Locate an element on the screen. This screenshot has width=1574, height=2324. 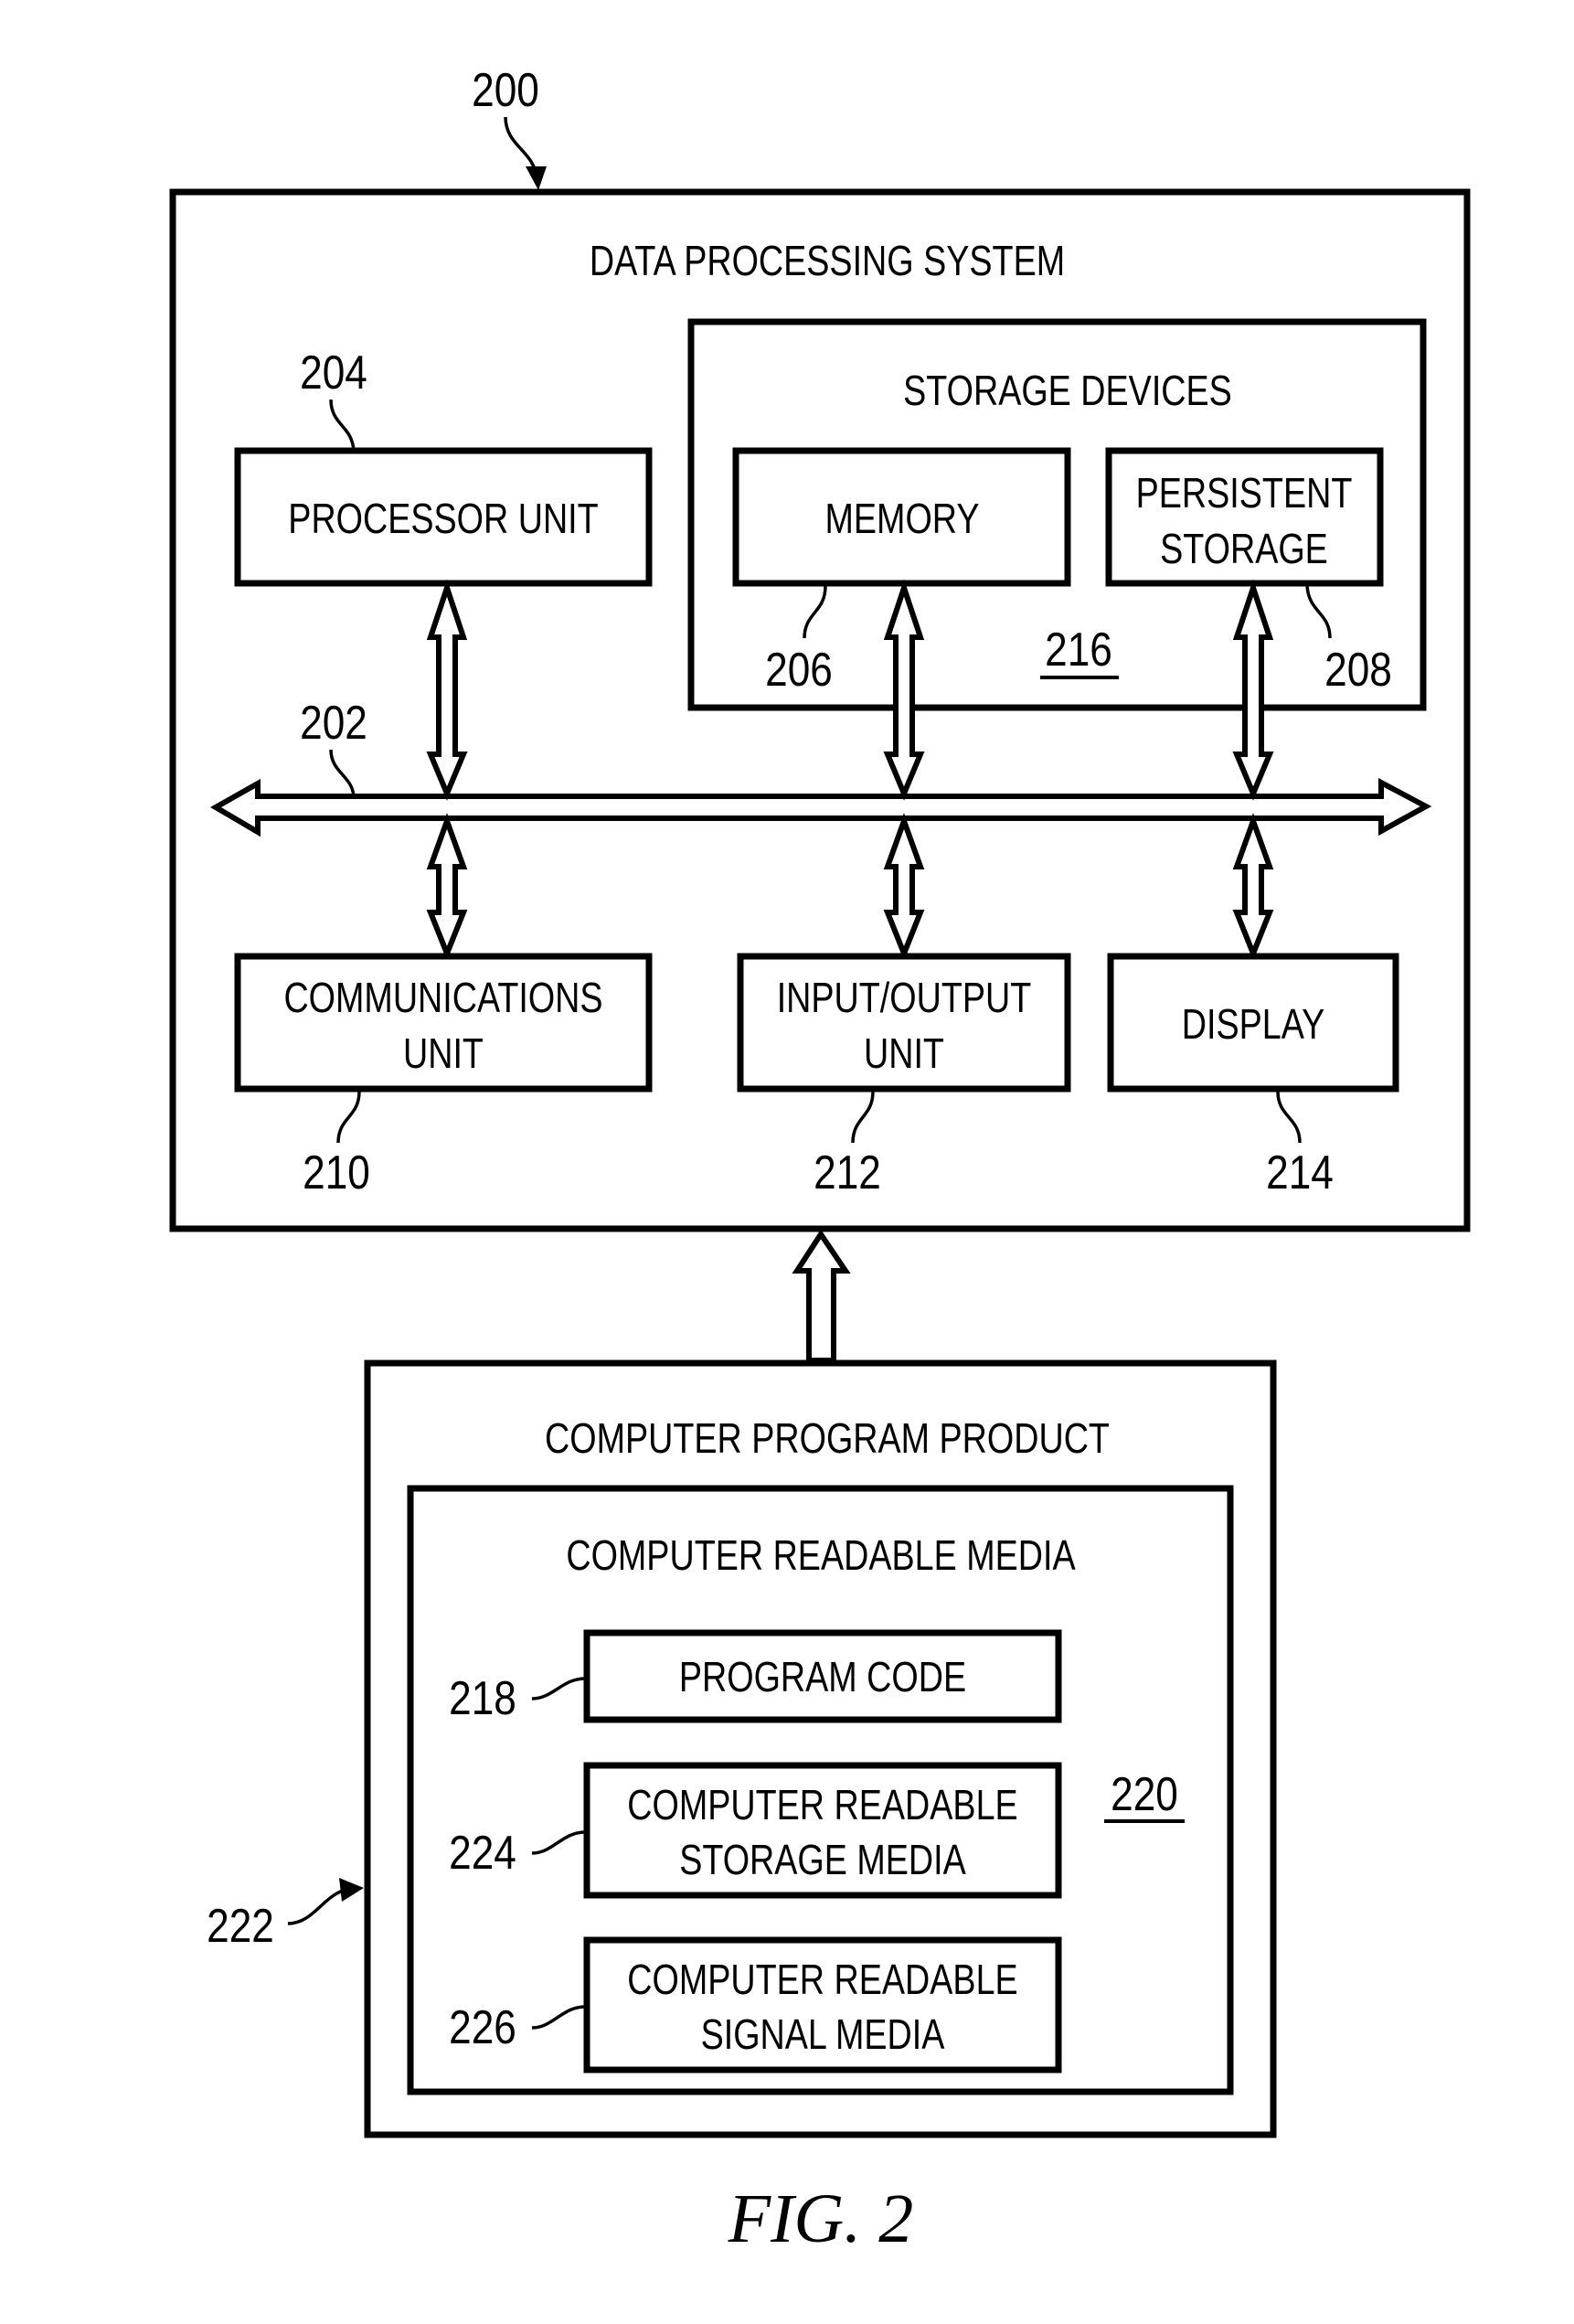
signal-media-label-line2: SIGNAL MEDIA is located at coordinates (823, 2033).